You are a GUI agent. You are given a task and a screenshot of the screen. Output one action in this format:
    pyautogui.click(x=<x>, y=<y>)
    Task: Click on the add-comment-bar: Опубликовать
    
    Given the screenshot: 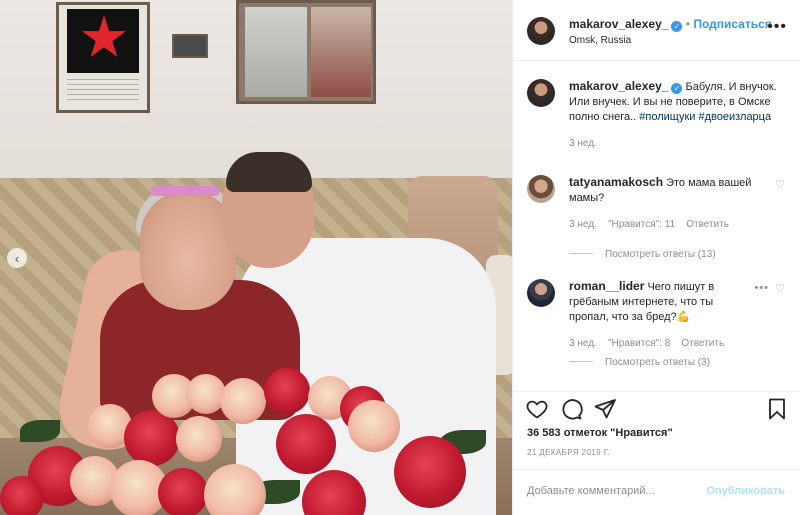 What is the action you would take?
    pyautogui.click(x=656, y=492)
    